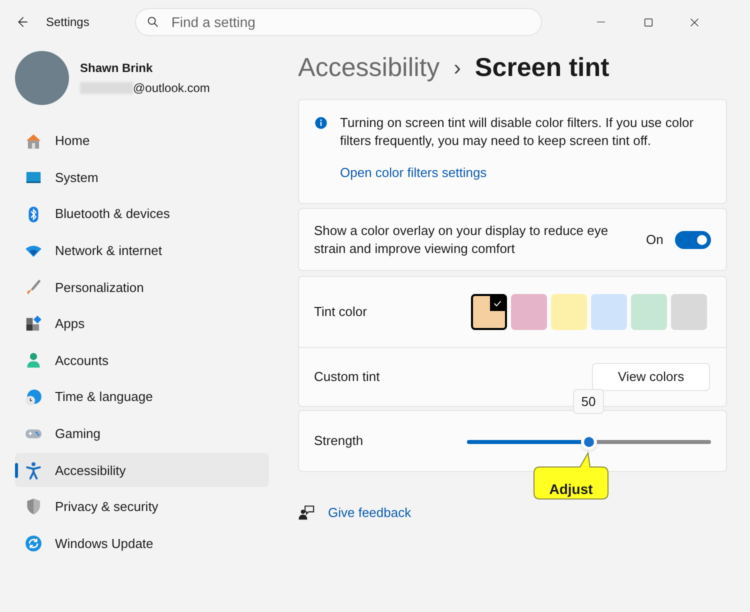 The height and width of the screenshot is (612, 750). I want to click on nav-item: Apps, so click(142, 323).